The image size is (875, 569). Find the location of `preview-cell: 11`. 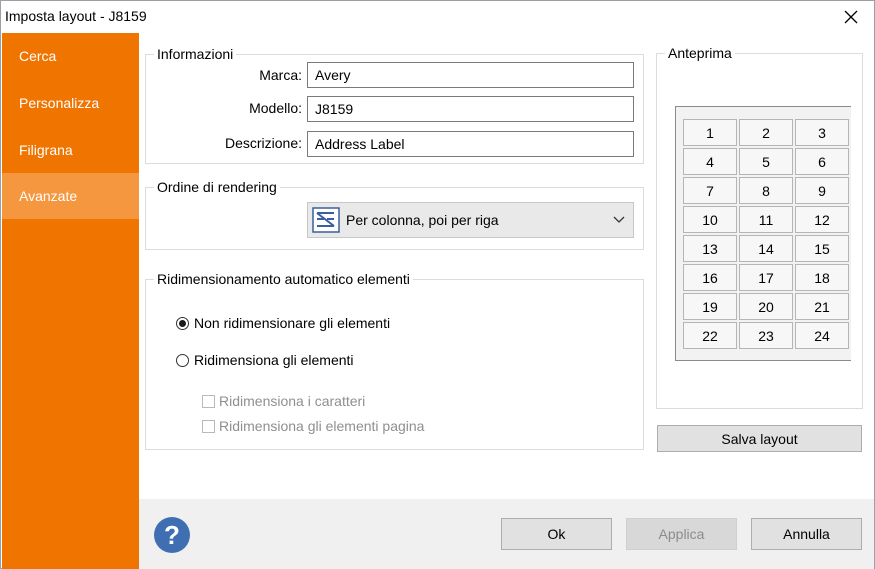

preview-cell: 11 is located at coordinates (766, 219).